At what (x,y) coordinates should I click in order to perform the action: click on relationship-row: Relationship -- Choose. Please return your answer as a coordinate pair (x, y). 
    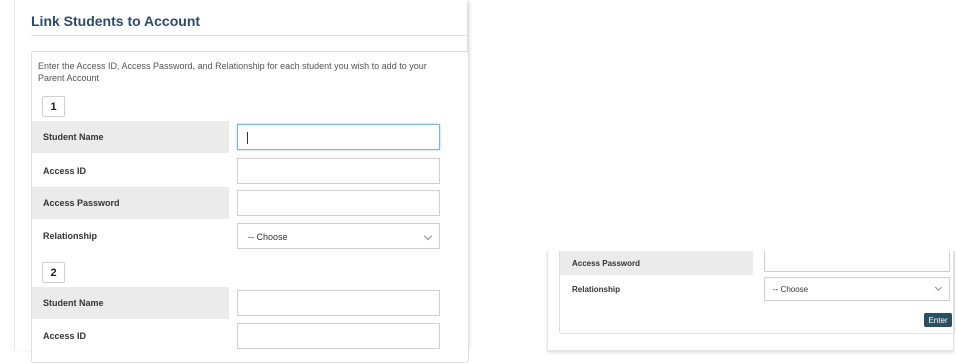
    Looking at the image, I should click on (757, 289).